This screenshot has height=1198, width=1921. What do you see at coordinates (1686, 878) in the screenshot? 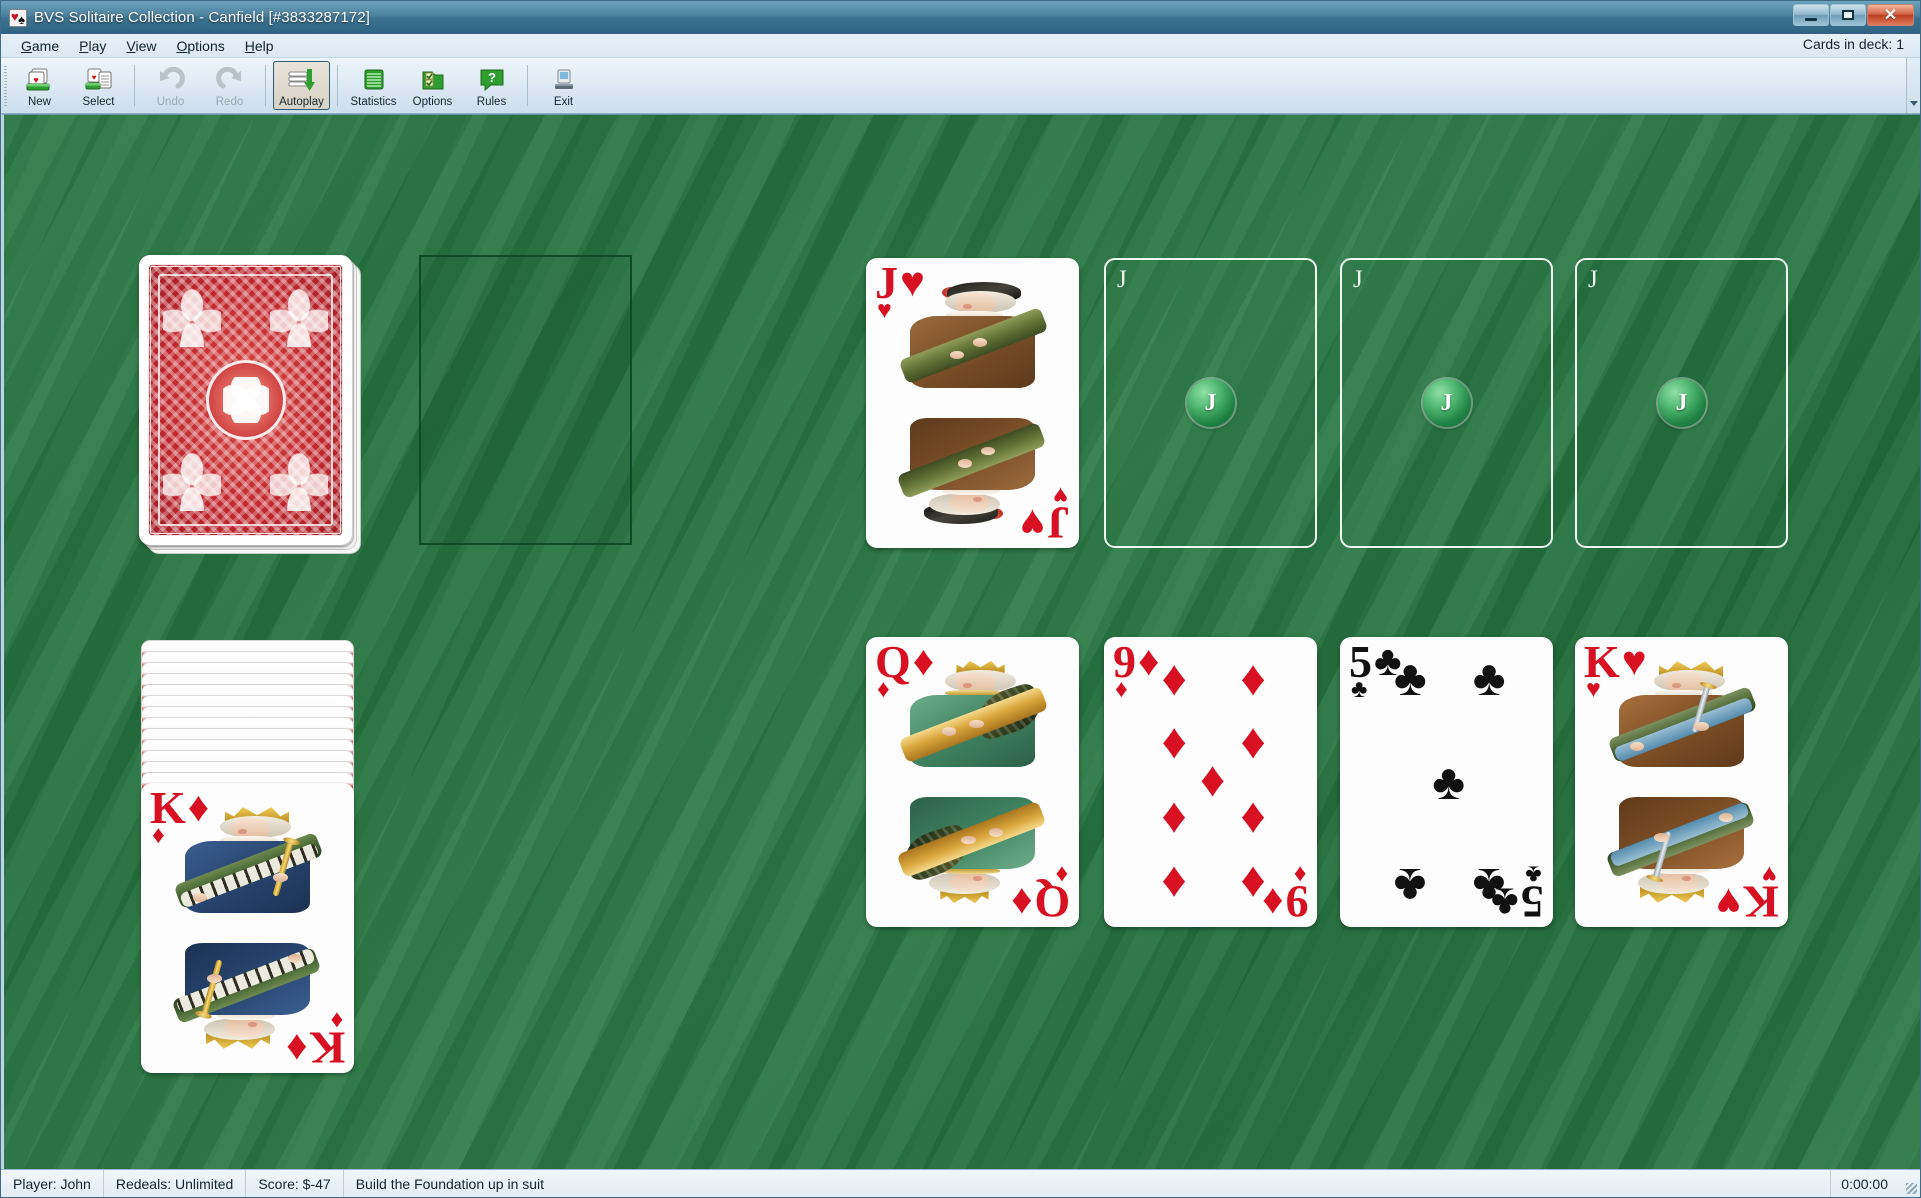
I see `cheek-mirror` at bounding box center [1686, 878].